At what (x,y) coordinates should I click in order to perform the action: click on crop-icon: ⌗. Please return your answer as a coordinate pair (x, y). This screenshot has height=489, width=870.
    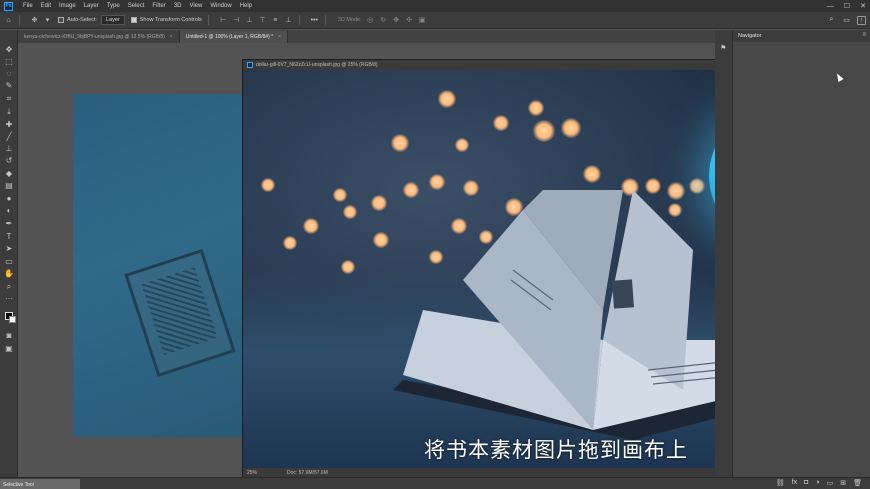
    Looking at the image, I should click on (9, 98).